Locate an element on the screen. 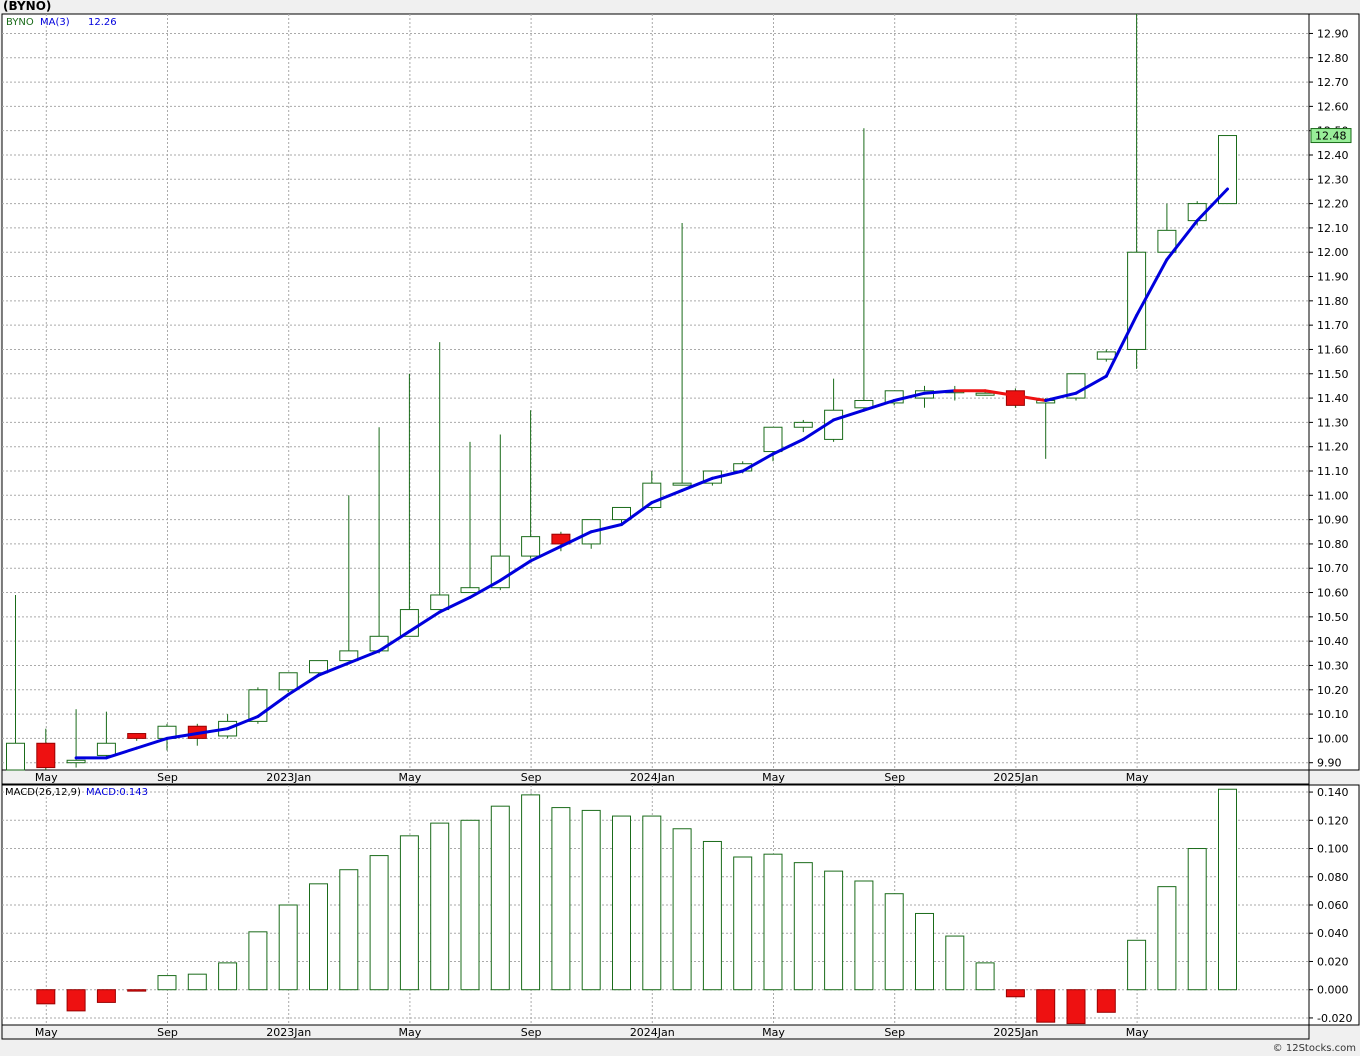  macd-y-tick-label: 0.120 is located at coordinates (1333, 820).